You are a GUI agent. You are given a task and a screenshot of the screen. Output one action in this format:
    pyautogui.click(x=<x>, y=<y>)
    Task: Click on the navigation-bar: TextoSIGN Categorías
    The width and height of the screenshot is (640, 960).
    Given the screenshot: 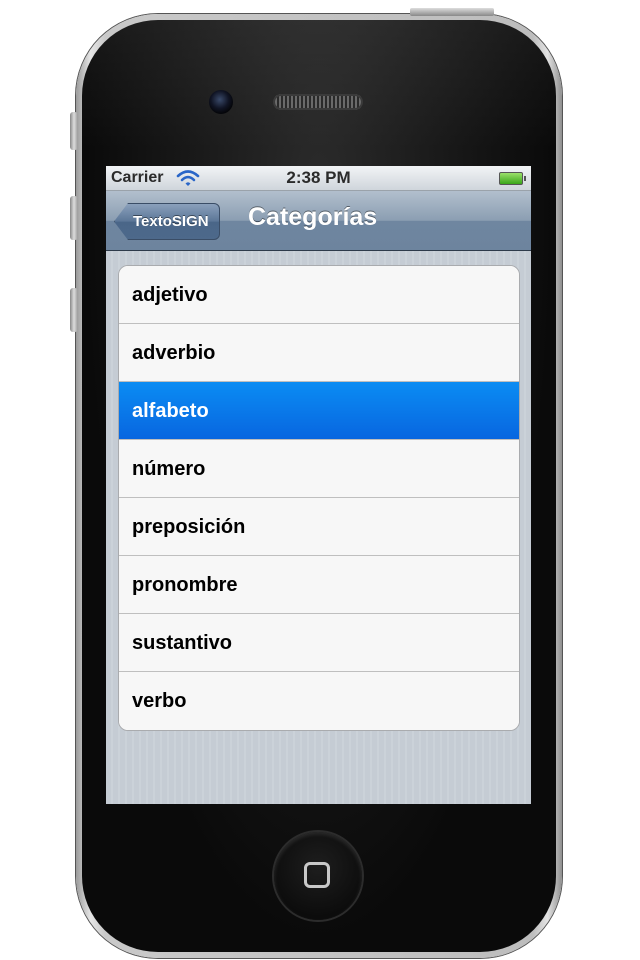 What is the action you would take?
    pyautogui.click(x=318, y=221)
    